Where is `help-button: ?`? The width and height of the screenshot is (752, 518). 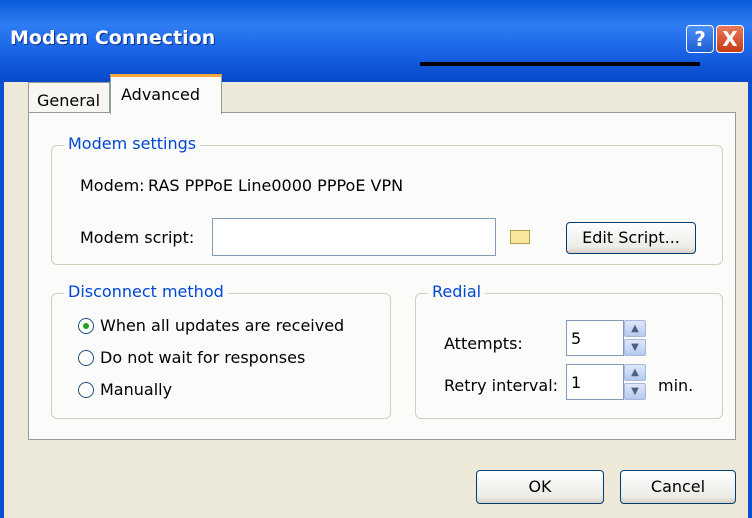
help-button: ? is located at coordinates (700, 39).